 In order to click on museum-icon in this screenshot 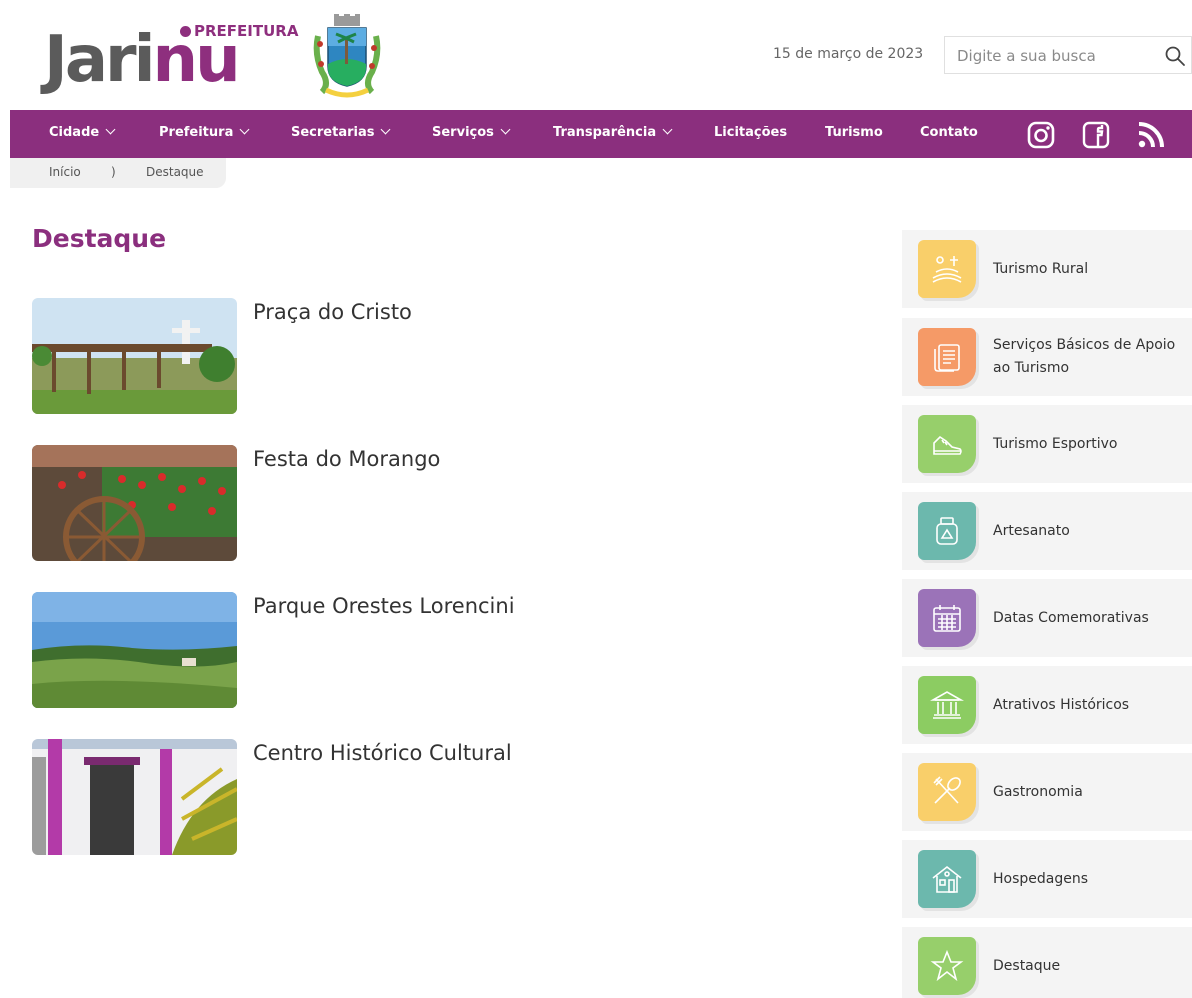, I will do `click(947, 705)`.